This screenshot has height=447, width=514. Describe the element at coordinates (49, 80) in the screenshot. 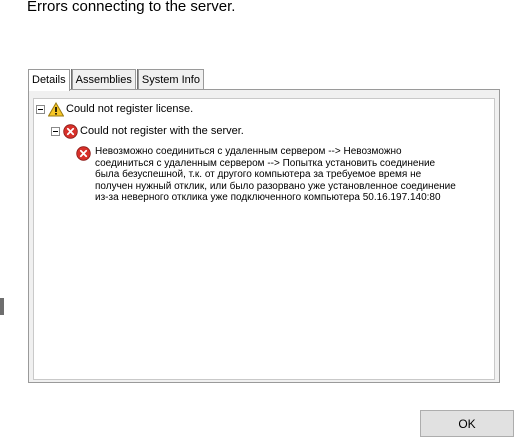

I see `tab-details: Details` at that location.